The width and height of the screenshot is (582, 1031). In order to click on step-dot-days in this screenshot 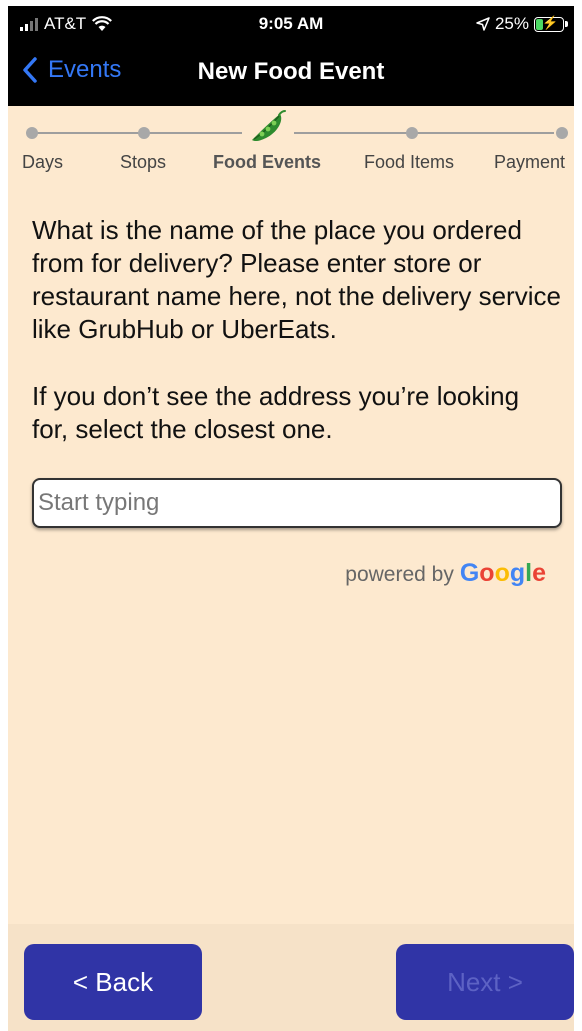, I will do `click(32, 133)`.